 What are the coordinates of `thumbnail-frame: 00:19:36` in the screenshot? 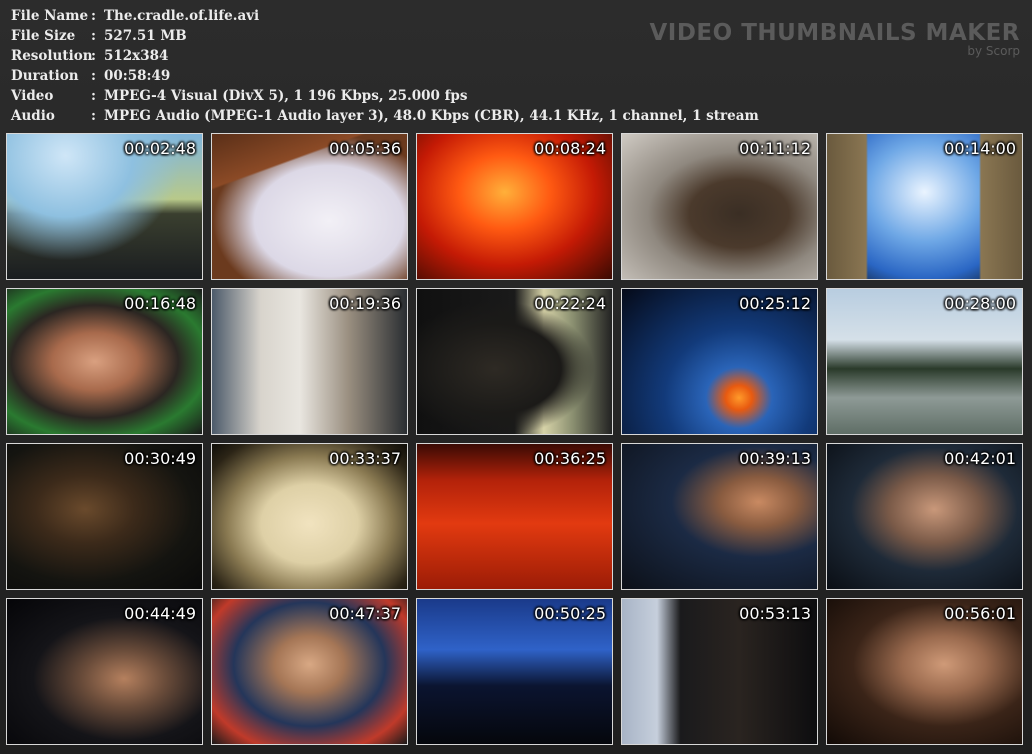 It's located at (309, 361).